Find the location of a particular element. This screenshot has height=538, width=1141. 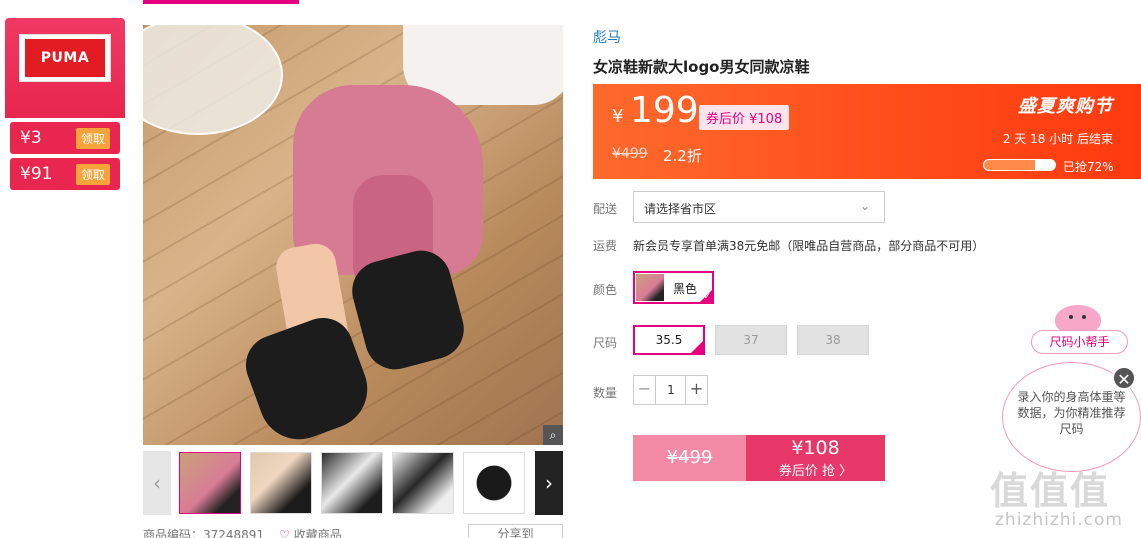

progress-fill is located at coordinates (1010, 165).